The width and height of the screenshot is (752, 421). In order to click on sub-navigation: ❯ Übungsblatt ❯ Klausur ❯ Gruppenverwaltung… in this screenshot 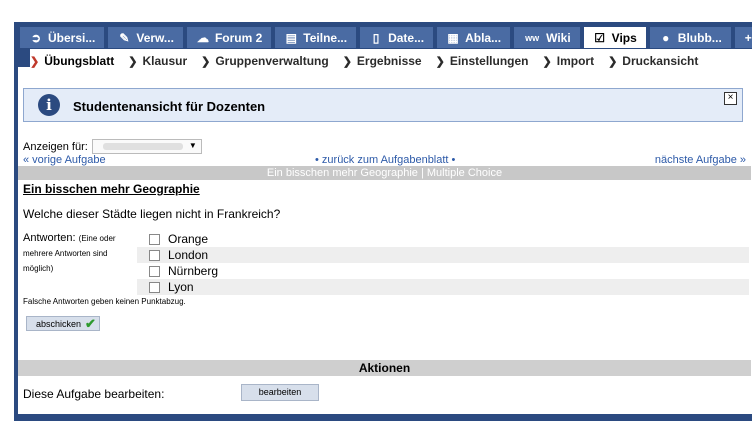, I will do `click(391, 61)`.